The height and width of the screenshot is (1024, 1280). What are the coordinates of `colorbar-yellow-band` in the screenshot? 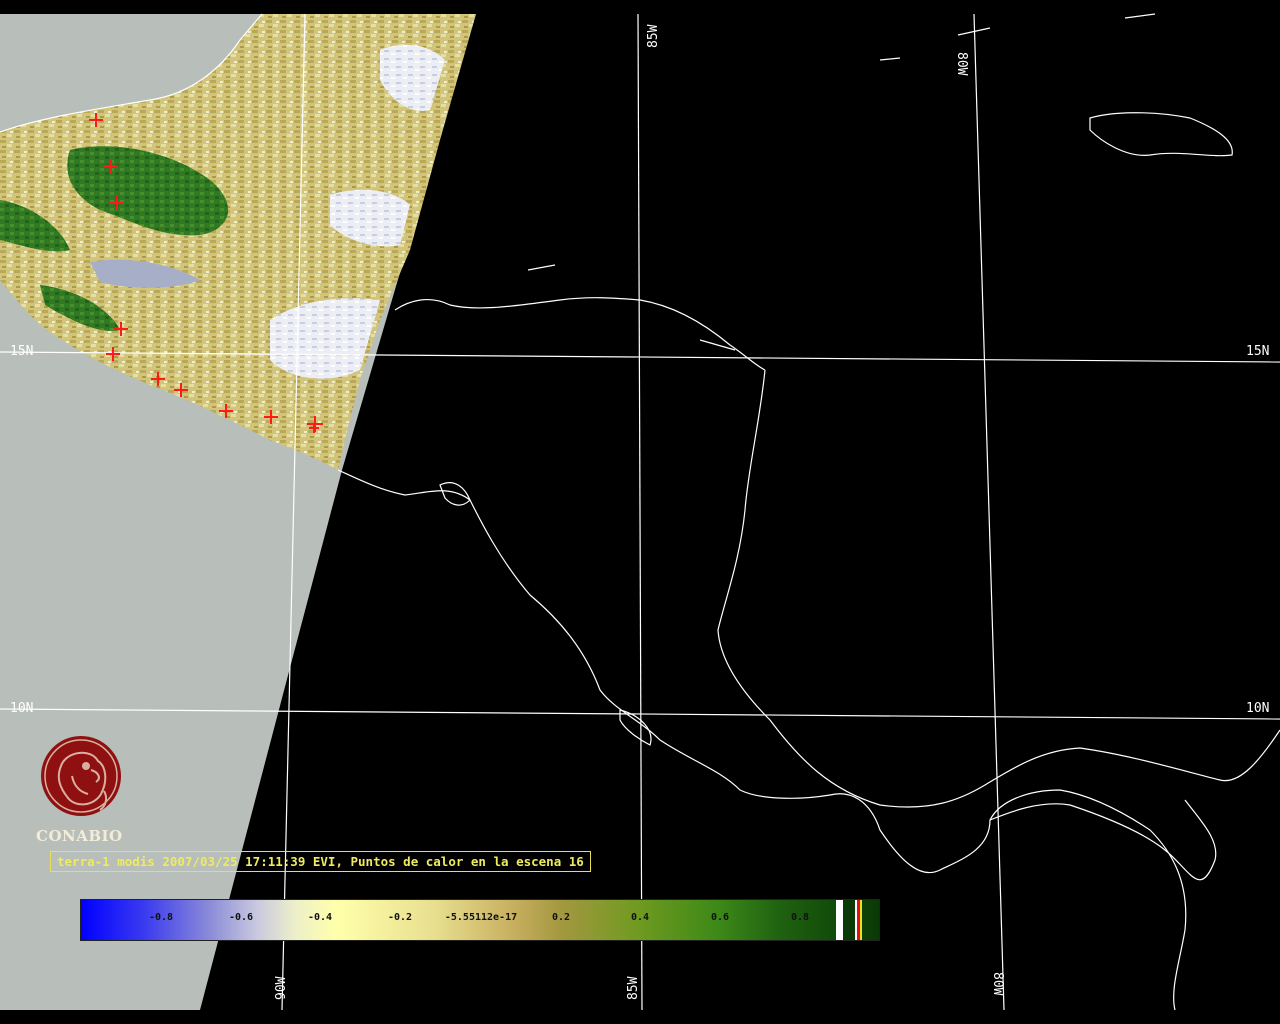 It's located at (861, 920).